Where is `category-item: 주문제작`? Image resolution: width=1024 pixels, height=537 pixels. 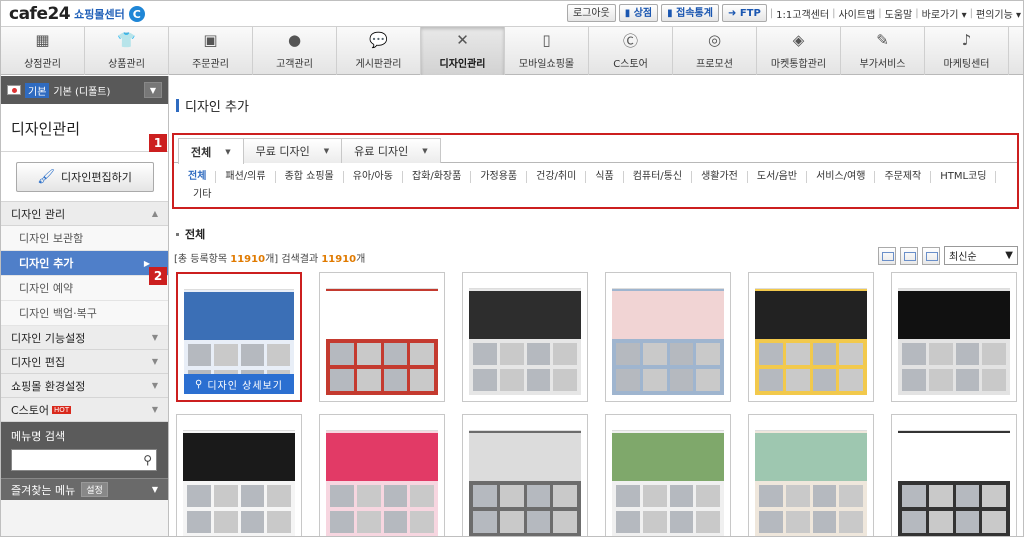 category-item: 주문제작 is located at coordinates (903, 177).